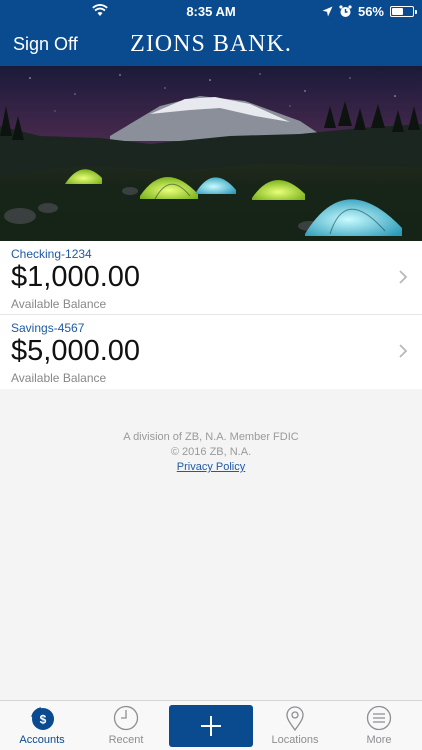  What do you see at coordinates (211, 437) in the screenshot?
I see `fdic-disclaimer: A division of ZB, N.A. Member FDIC` at bounding box center [211, 437].